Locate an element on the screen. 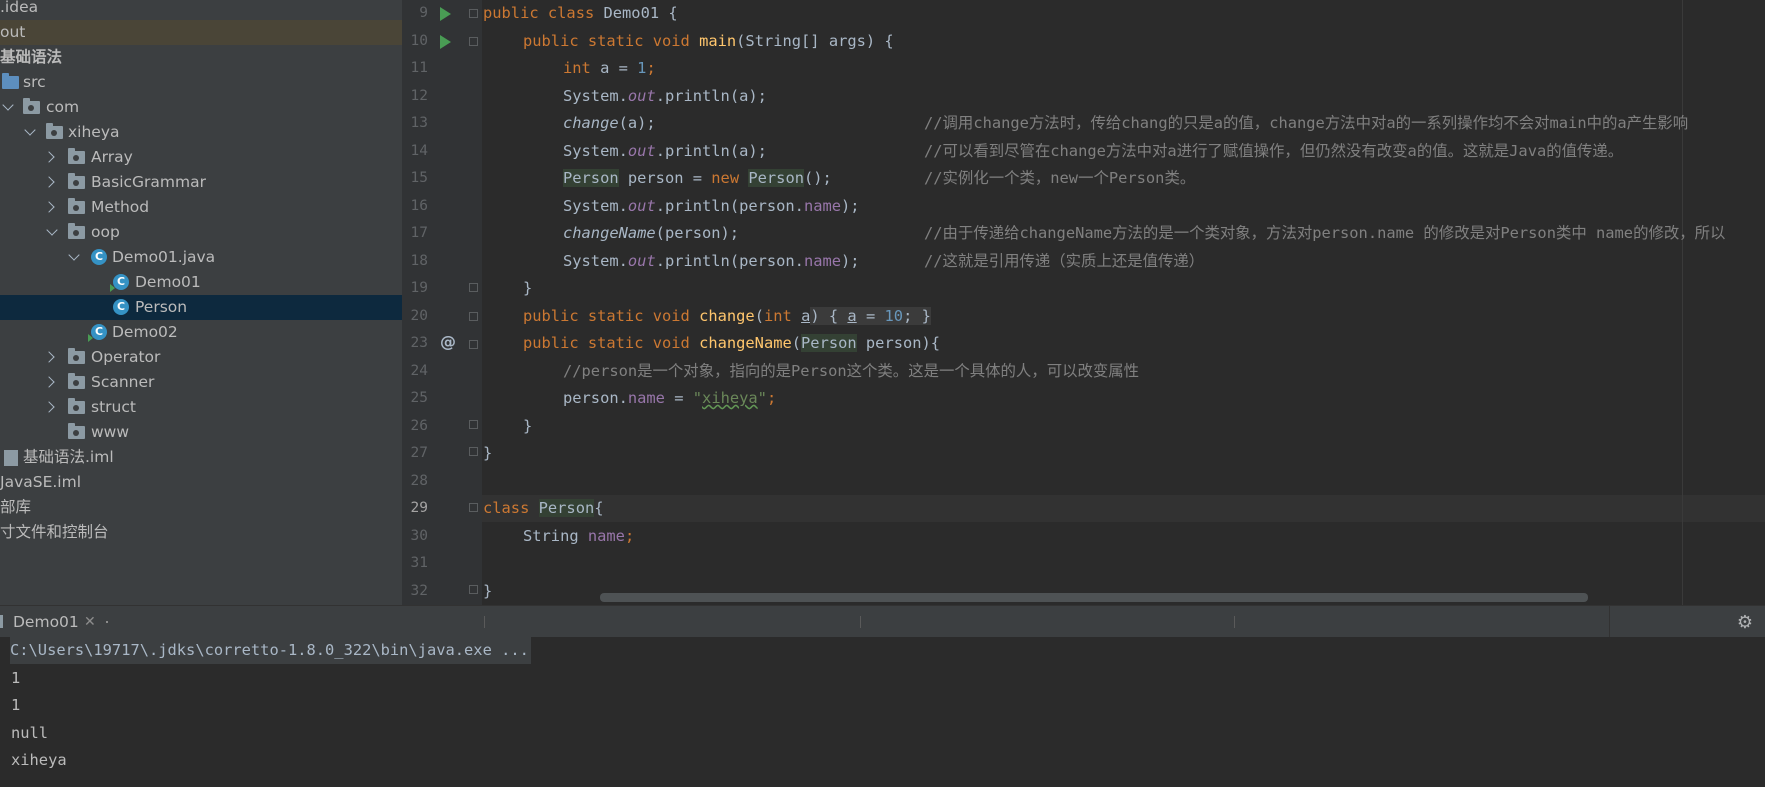  code-line-10: public static void main(String[] args) { is located at coordinates (708, 41).